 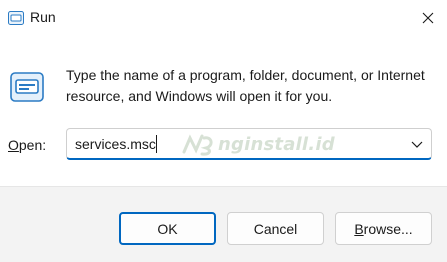 What do you see at coordinates (417, 144) in the screenshot?
I see `chevron-down-icon` at bounding box center [417, 144].